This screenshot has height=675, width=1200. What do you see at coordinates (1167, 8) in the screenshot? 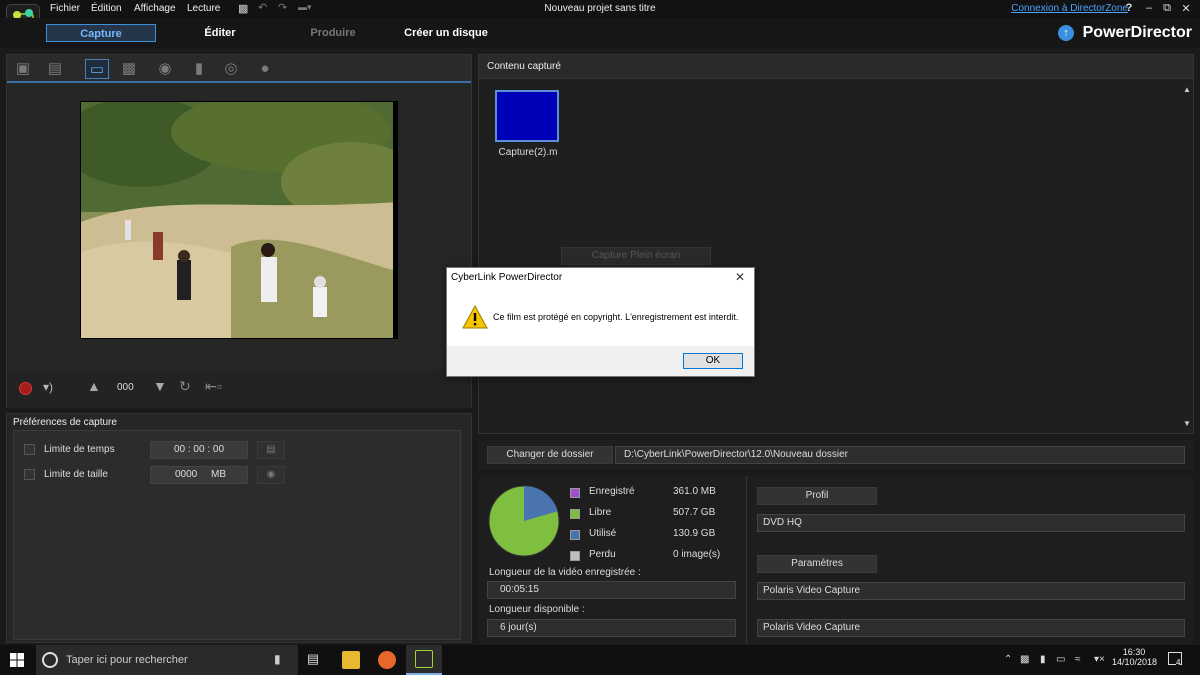
I see `restore-icon: ⧉` at bounding box center [1167, 8].